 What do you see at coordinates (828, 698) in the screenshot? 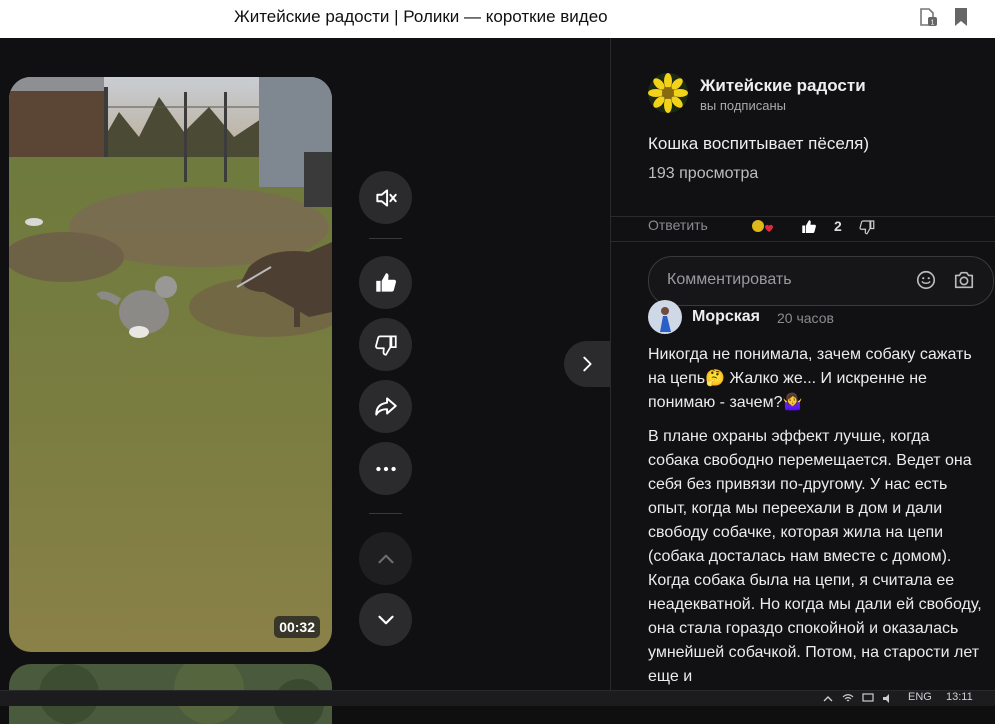
I see `chevron-up-tray-icon` at bounding box center [828, 698].